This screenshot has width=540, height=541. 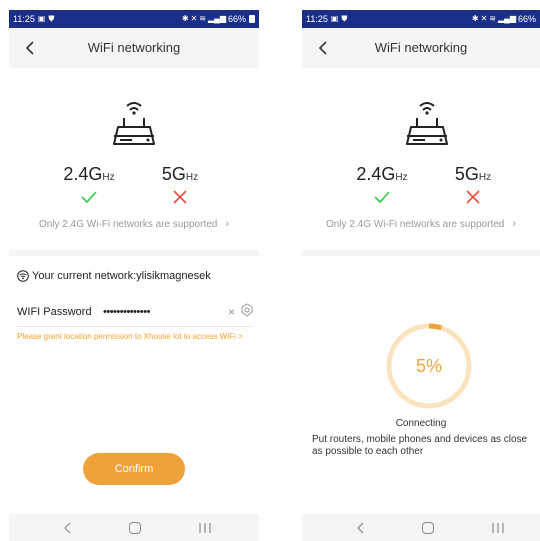 What do you see at coordinates (231, 312) in the screenshot?
I see `clear-icon: ×` at bounding box center [231, 312].